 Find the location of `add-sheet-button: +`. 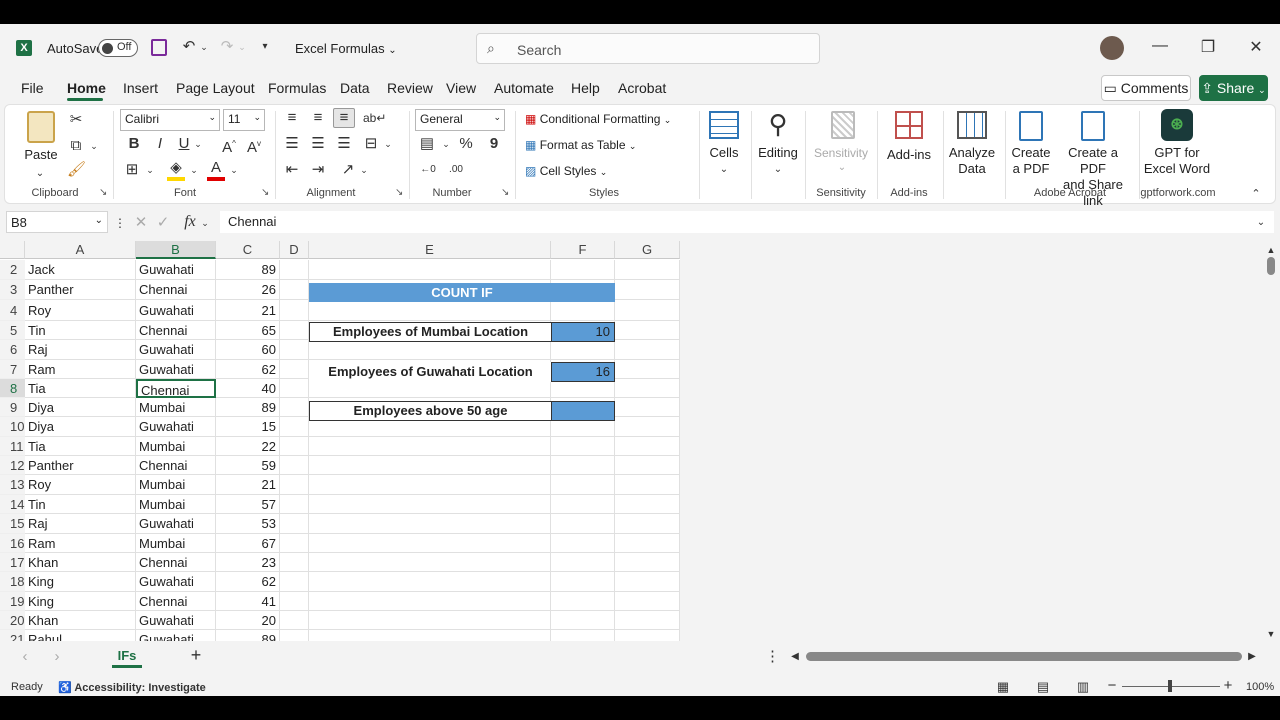

add-sheet-button: + is located at coordinates (196, 655).